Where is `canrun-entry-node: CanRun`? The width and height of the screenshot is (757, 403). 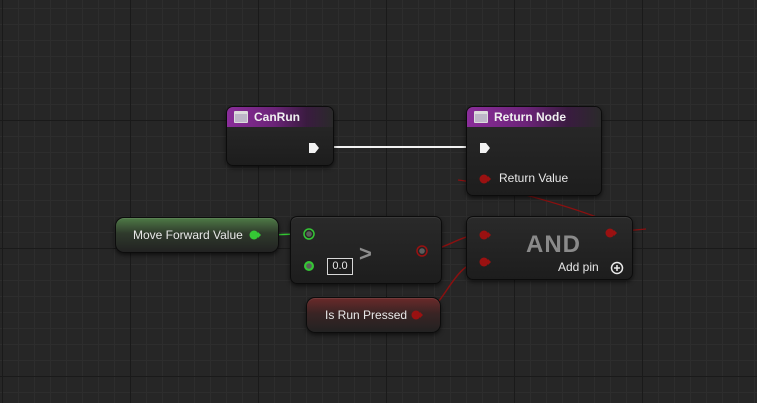
canrun-entry-node: CanRun is located at coordinates (280, 136).